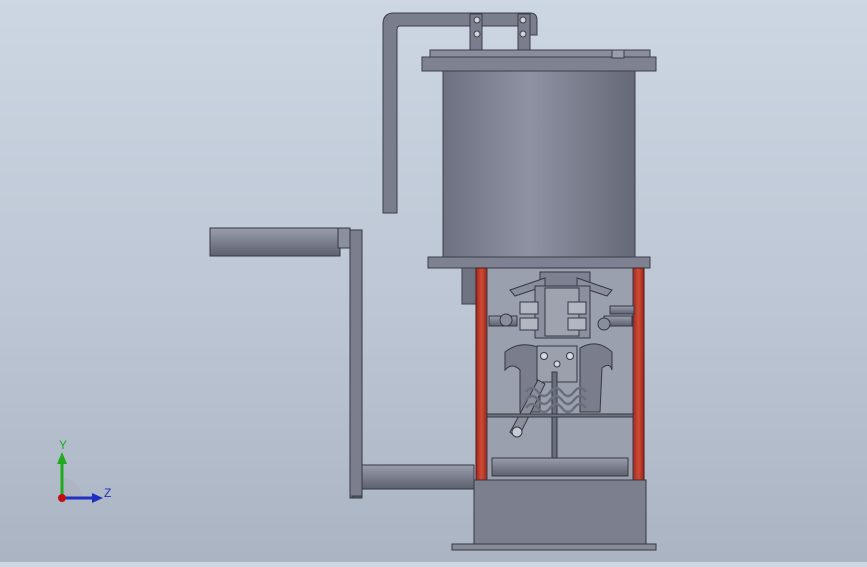  What do you see at coordinates (62, 498) in the screenshot?
I see `x-axis-dot-icon` at bounding box center [62, 498].